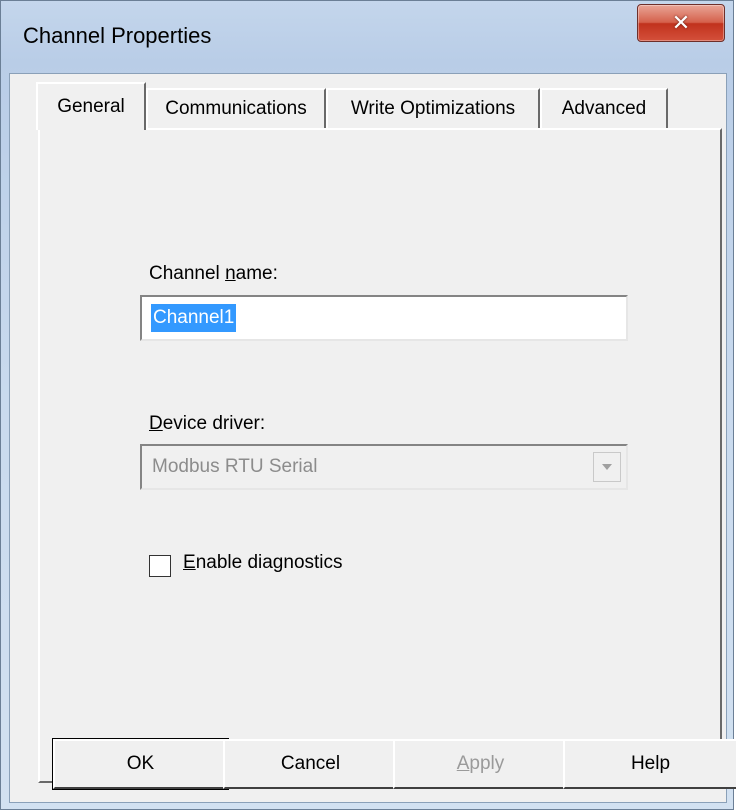 The image size is (736, 812). I want to click on enable-diagnostics-checkbox, so click(160, 566).